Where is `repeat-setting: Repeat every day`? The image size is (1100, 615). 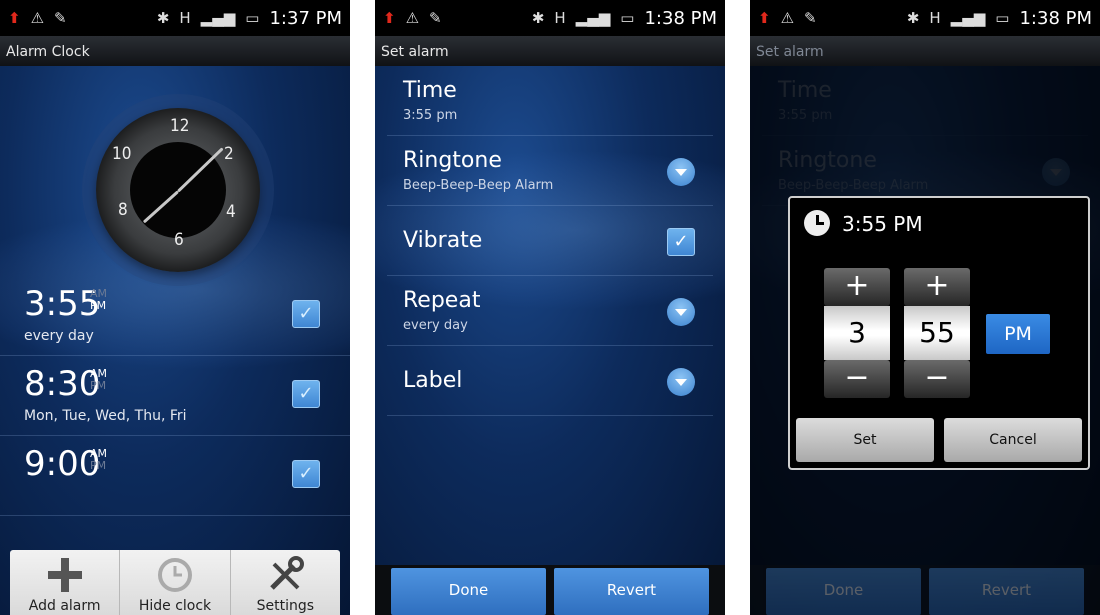 repeat-setting: Repeat every day is located at coordinates (550, 312).